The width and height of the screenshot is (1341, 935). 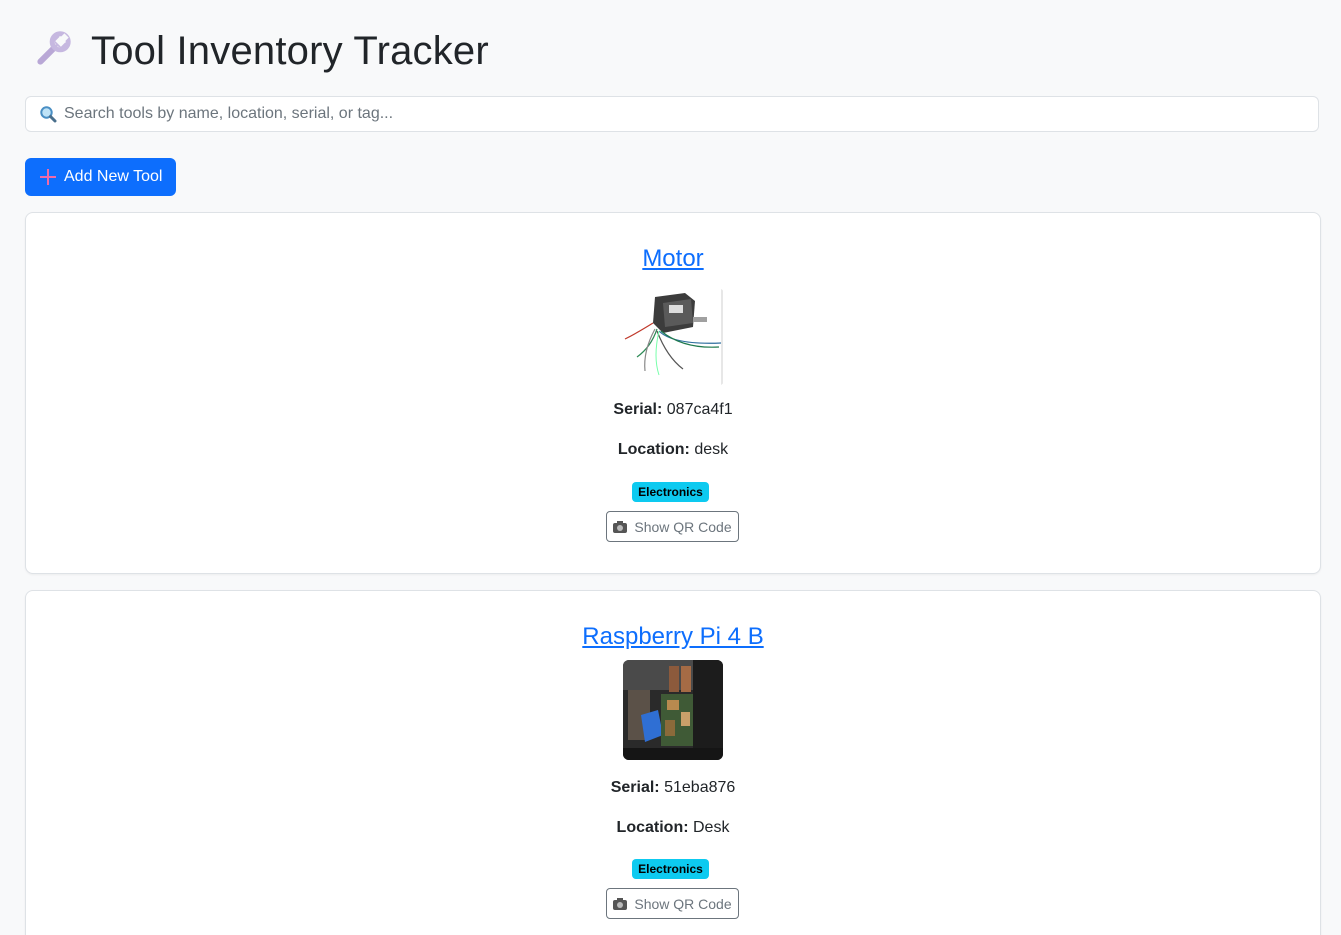 What do you see at coordinates (48, 177) in the screenshot?
I see `plus-icon` at bounding box center [48, 177].